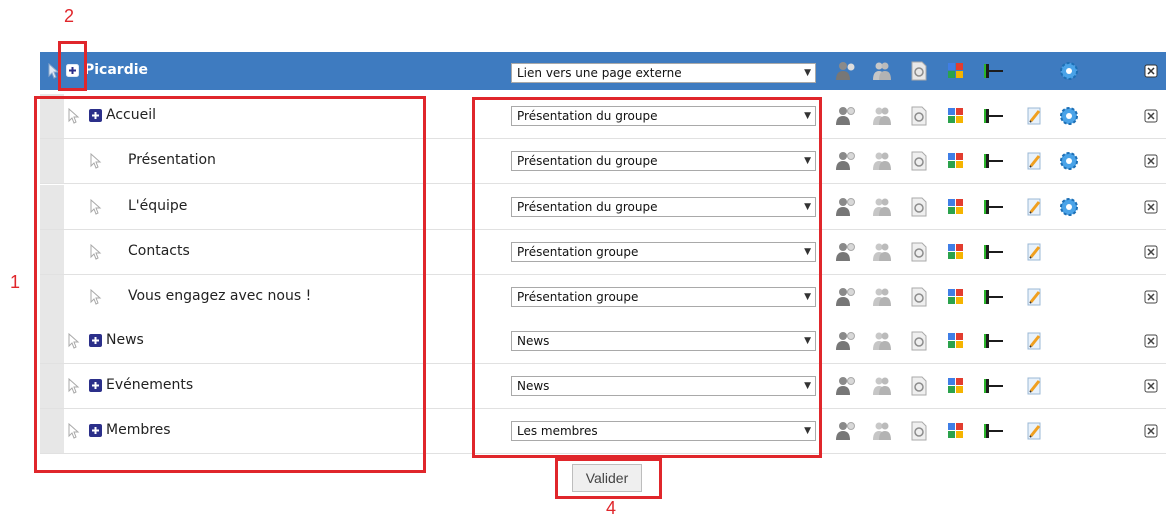 The width and height of the screenshot is (1166, 521). What do you see at coordinates (69, 16) in the screenshot?
I see `annotation-number-2: 2` at bounding box center [69, 16].